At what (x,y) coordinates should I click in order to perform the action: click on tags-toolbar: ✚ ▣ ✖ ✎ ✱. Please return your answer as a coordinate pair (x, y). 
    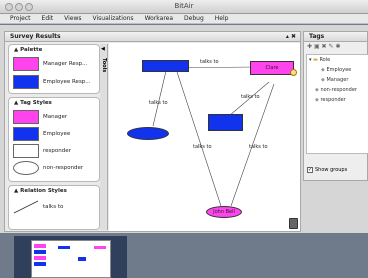
    Looking at the image, I should click on (335, 47).